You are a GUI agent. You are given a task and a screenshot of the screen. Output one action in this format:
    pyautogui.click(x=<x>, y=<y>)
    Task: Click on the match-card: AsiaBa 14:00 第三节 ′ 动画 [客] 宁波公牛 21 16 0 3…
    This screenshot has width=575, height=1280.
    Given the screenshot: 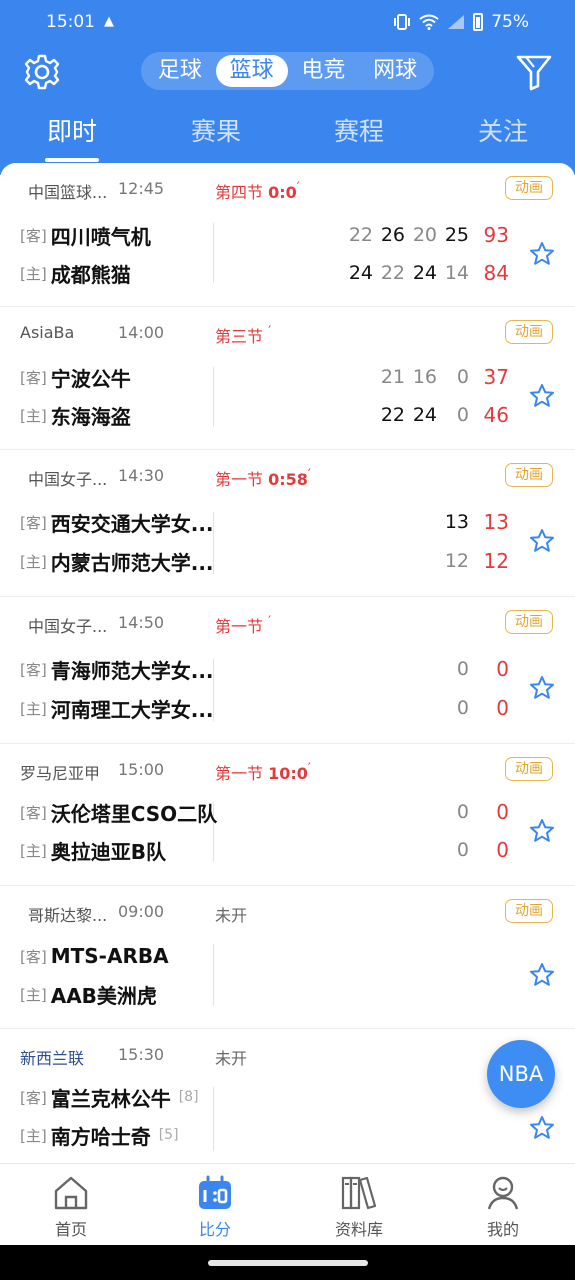 What is the action you would take?
    pyautogui.click(x=287, y=378)
    